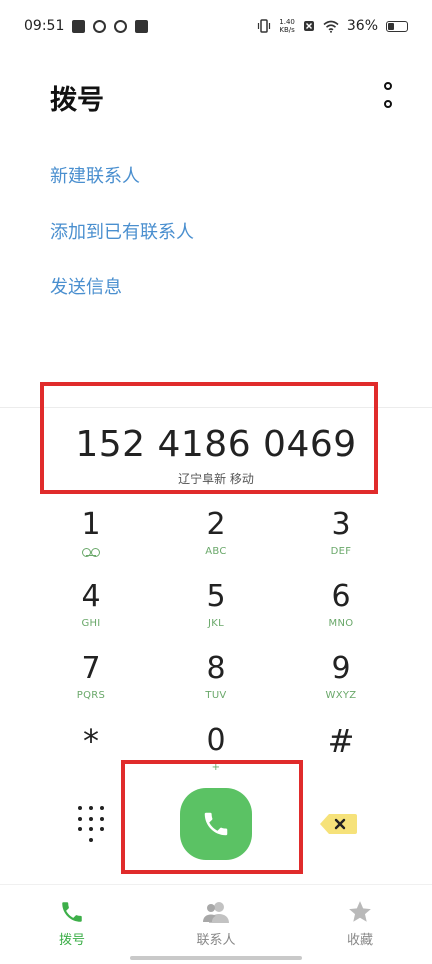 The height and width of the screenshot is (964, 432). Describe the element at coordinates (216, 551) in the screenshot. I see `key-letters: ABC` at that location.